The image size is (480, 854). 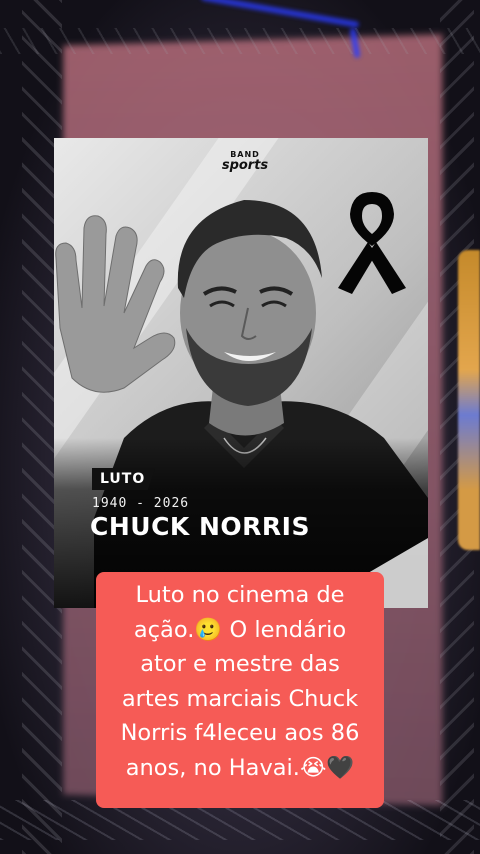 I want to click on black-ribbon-icon, so click(x=372, y=243).